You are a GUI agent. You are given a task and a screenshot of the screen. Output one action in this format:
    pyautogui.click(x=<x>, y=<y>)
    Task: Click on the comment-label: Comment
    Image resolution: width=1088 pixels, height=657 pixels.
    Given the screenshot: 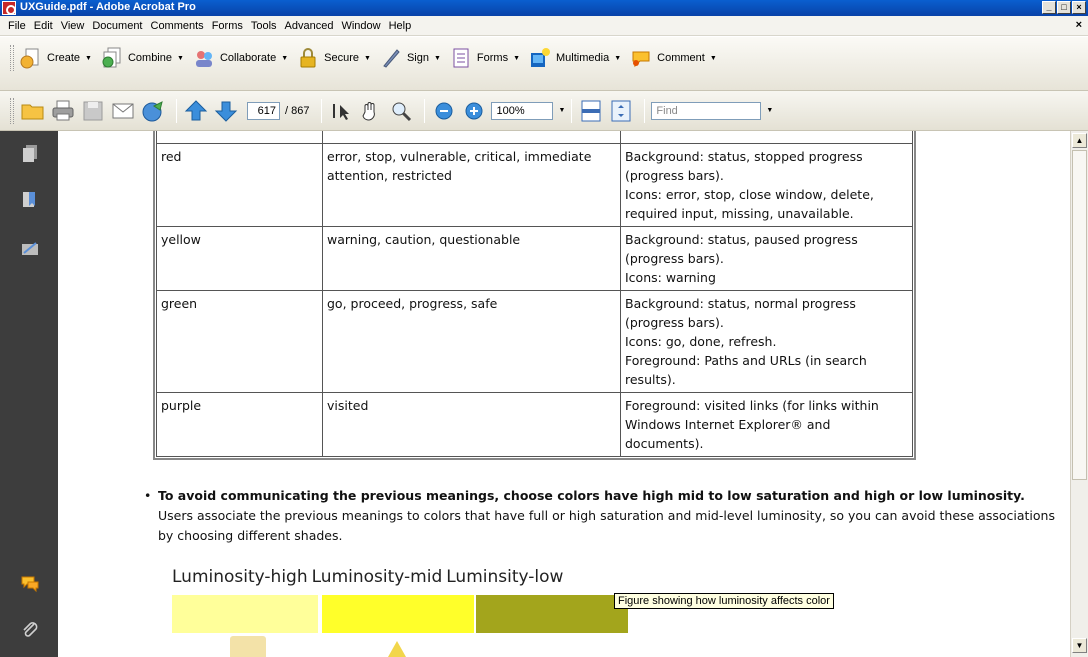 What is the action you would take?
    pyautogui.click(x=681, y=58)
    